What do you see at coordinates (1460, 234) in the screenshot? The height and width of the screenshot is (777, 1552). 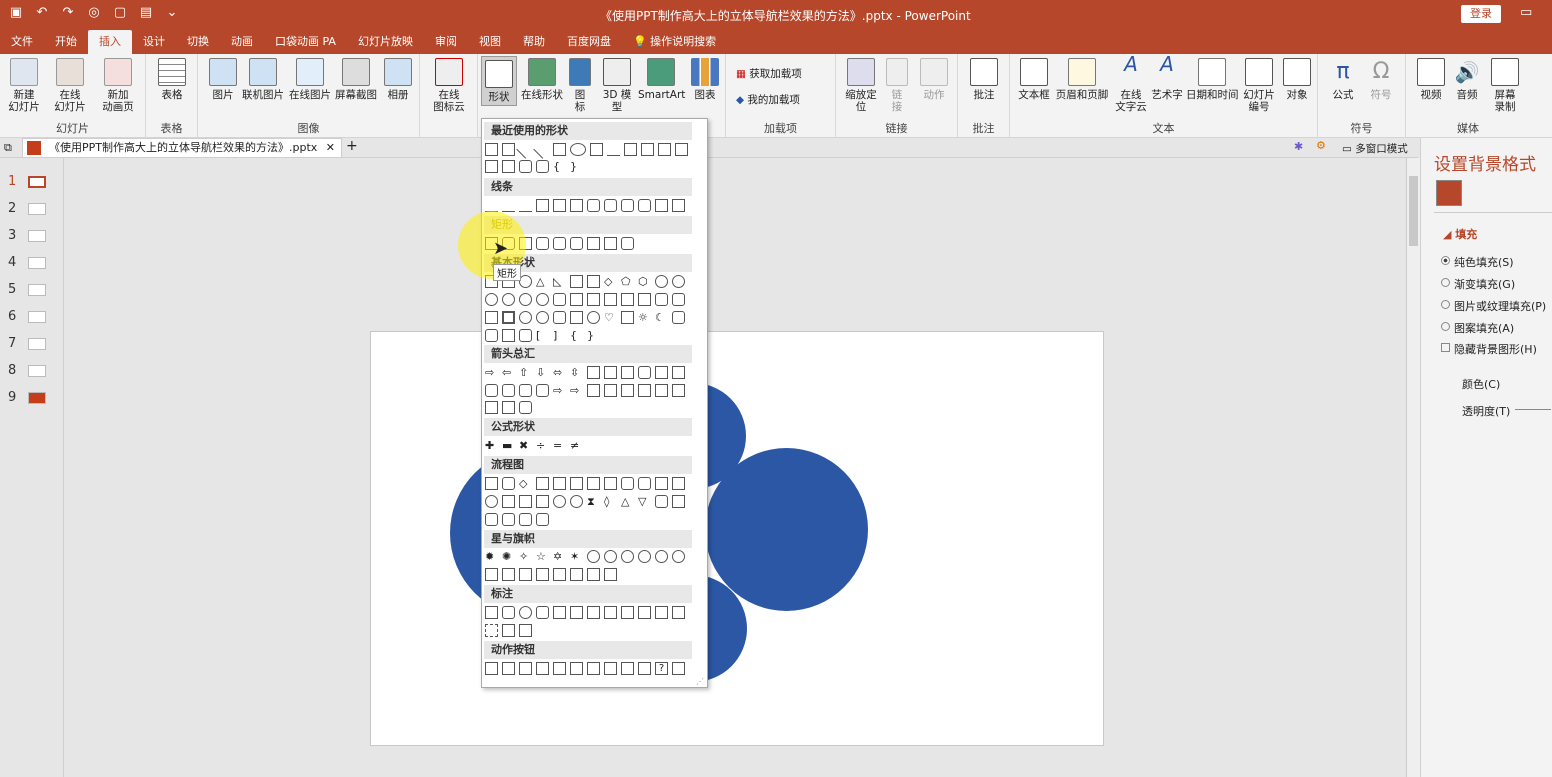 I see `fill-section-header: ◢ 填充` at bounding box center [1460, 234].